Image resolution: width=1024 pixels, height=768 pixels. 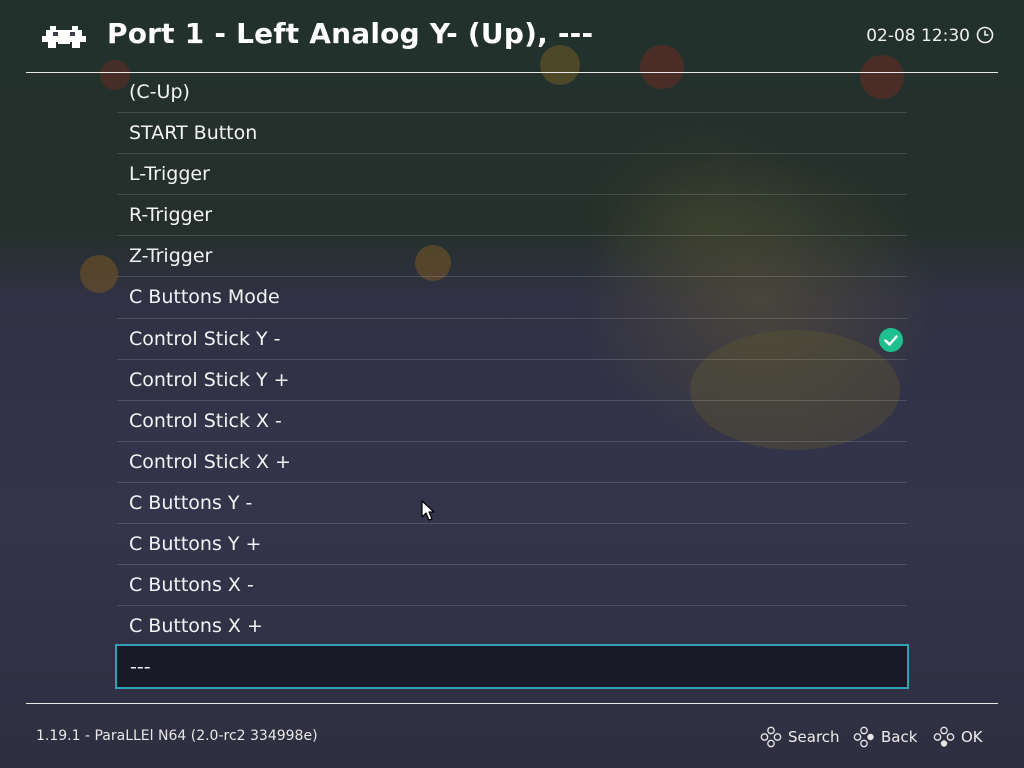 What do you see at coordinates (985, 35) in the screenshot?
I see `clock-icon` at bounding box center [985, 35].